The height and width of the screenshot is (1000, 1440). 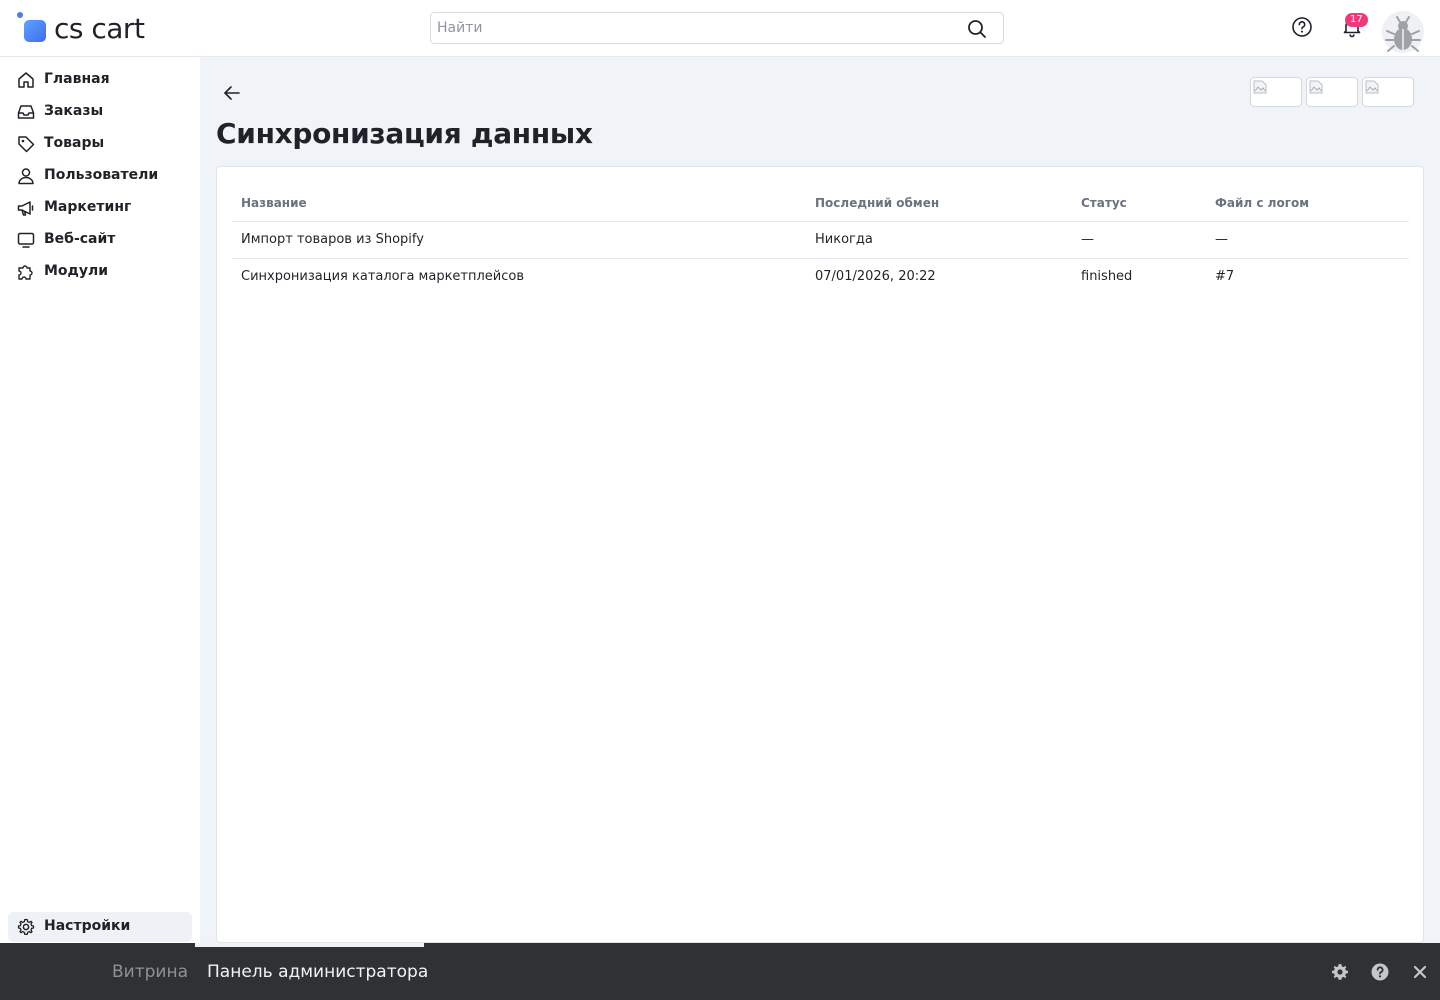 What do you see at coordinates (76, 271) in the screenshot?
I see `sidebar-item-label: Модули` at bounding box center [76, 271].